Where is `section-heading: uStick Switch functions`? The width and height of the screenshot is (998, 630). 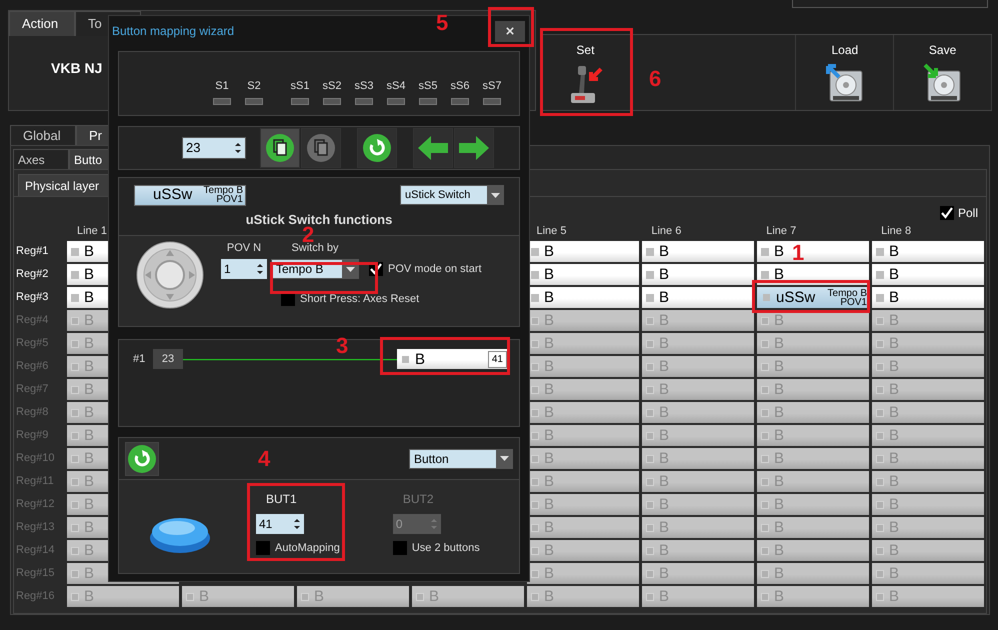 section-heading: uStick Switch functions is located at coordinates (319, 219).